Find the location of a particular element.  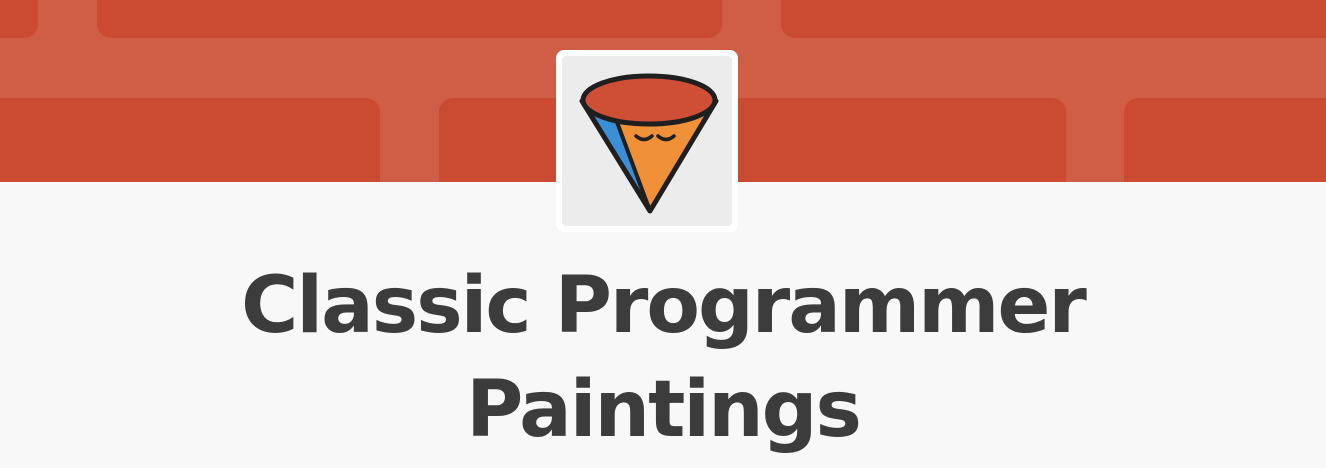

avatar-image is located at coordinates (647, 141).